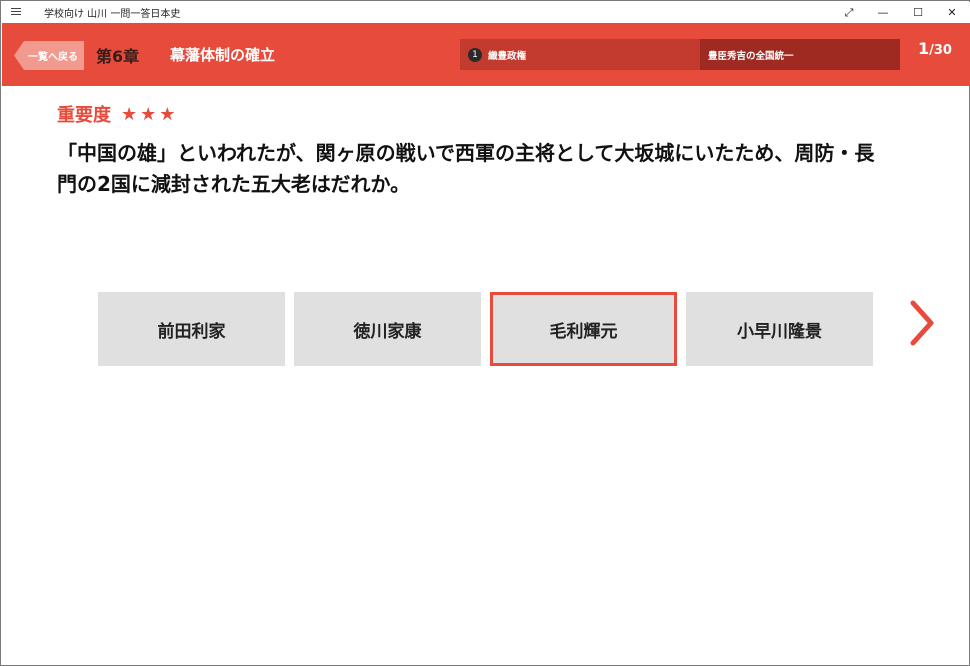 The width and height of the screenshot is (970, 666). Describe the element at coordinates (583, 329) in the screenshot. I see `choice-button-selected: 毛利輝元` at that location.